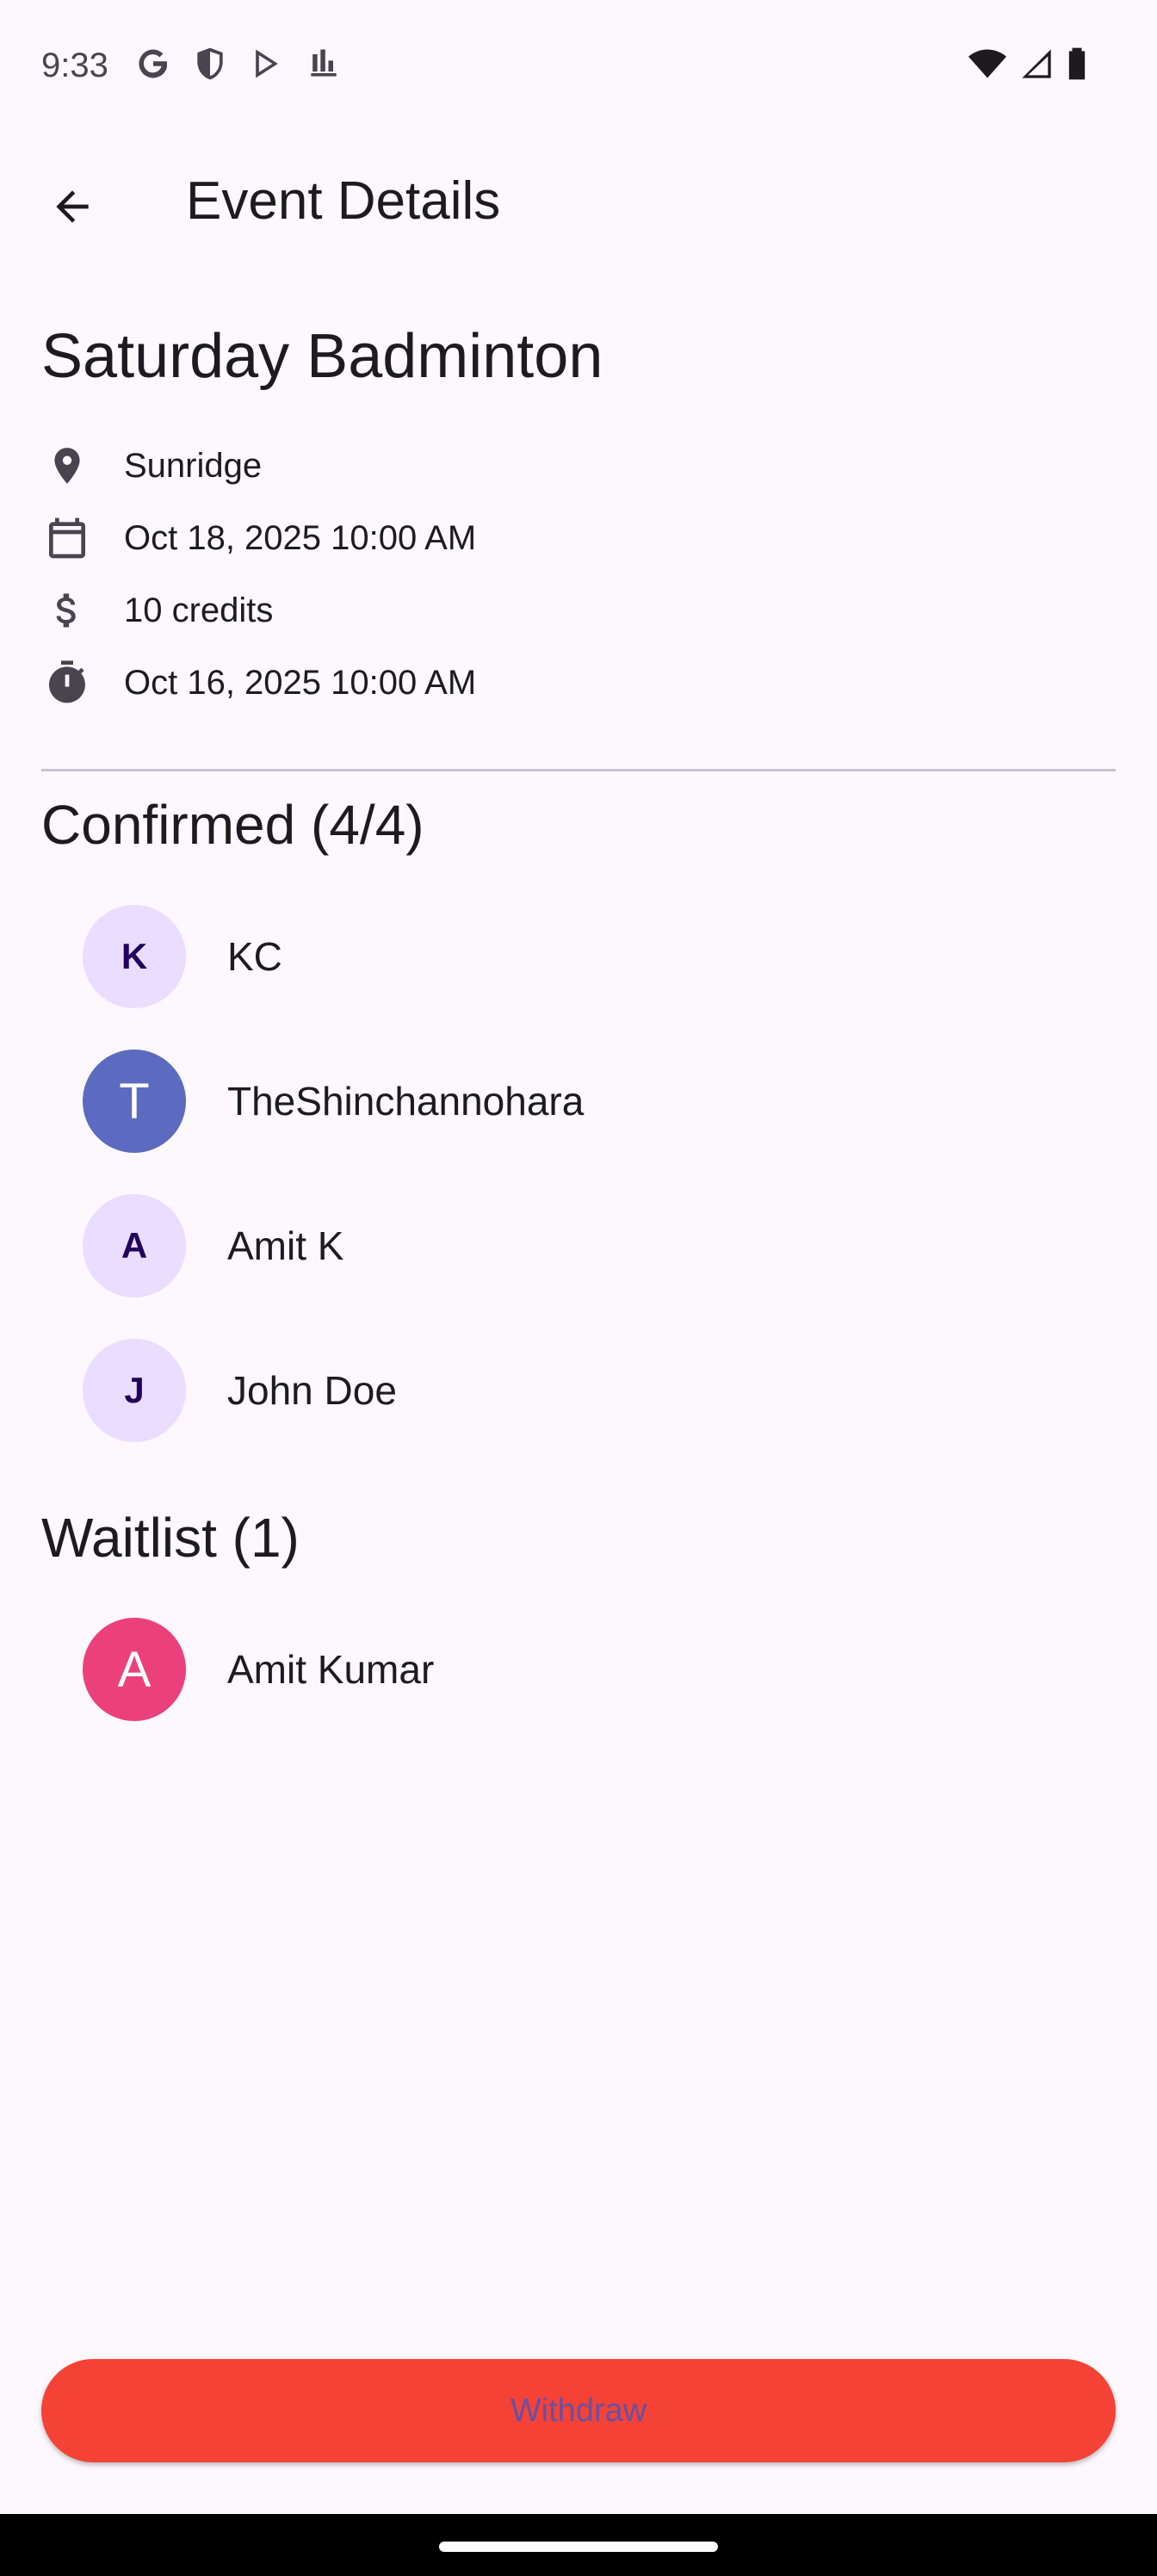  I want to click on avatar-initial: T, so click(134, 1101).